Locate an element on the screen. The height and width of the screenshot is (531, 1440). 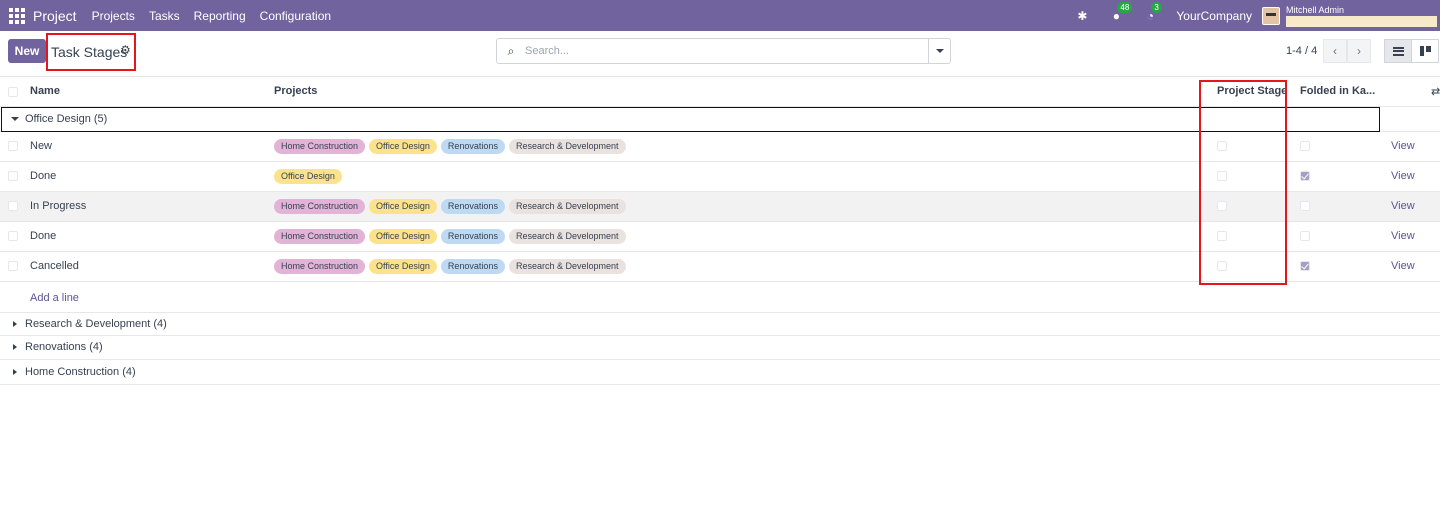
project-tags: Office Design is located at coordinates (310, 176).